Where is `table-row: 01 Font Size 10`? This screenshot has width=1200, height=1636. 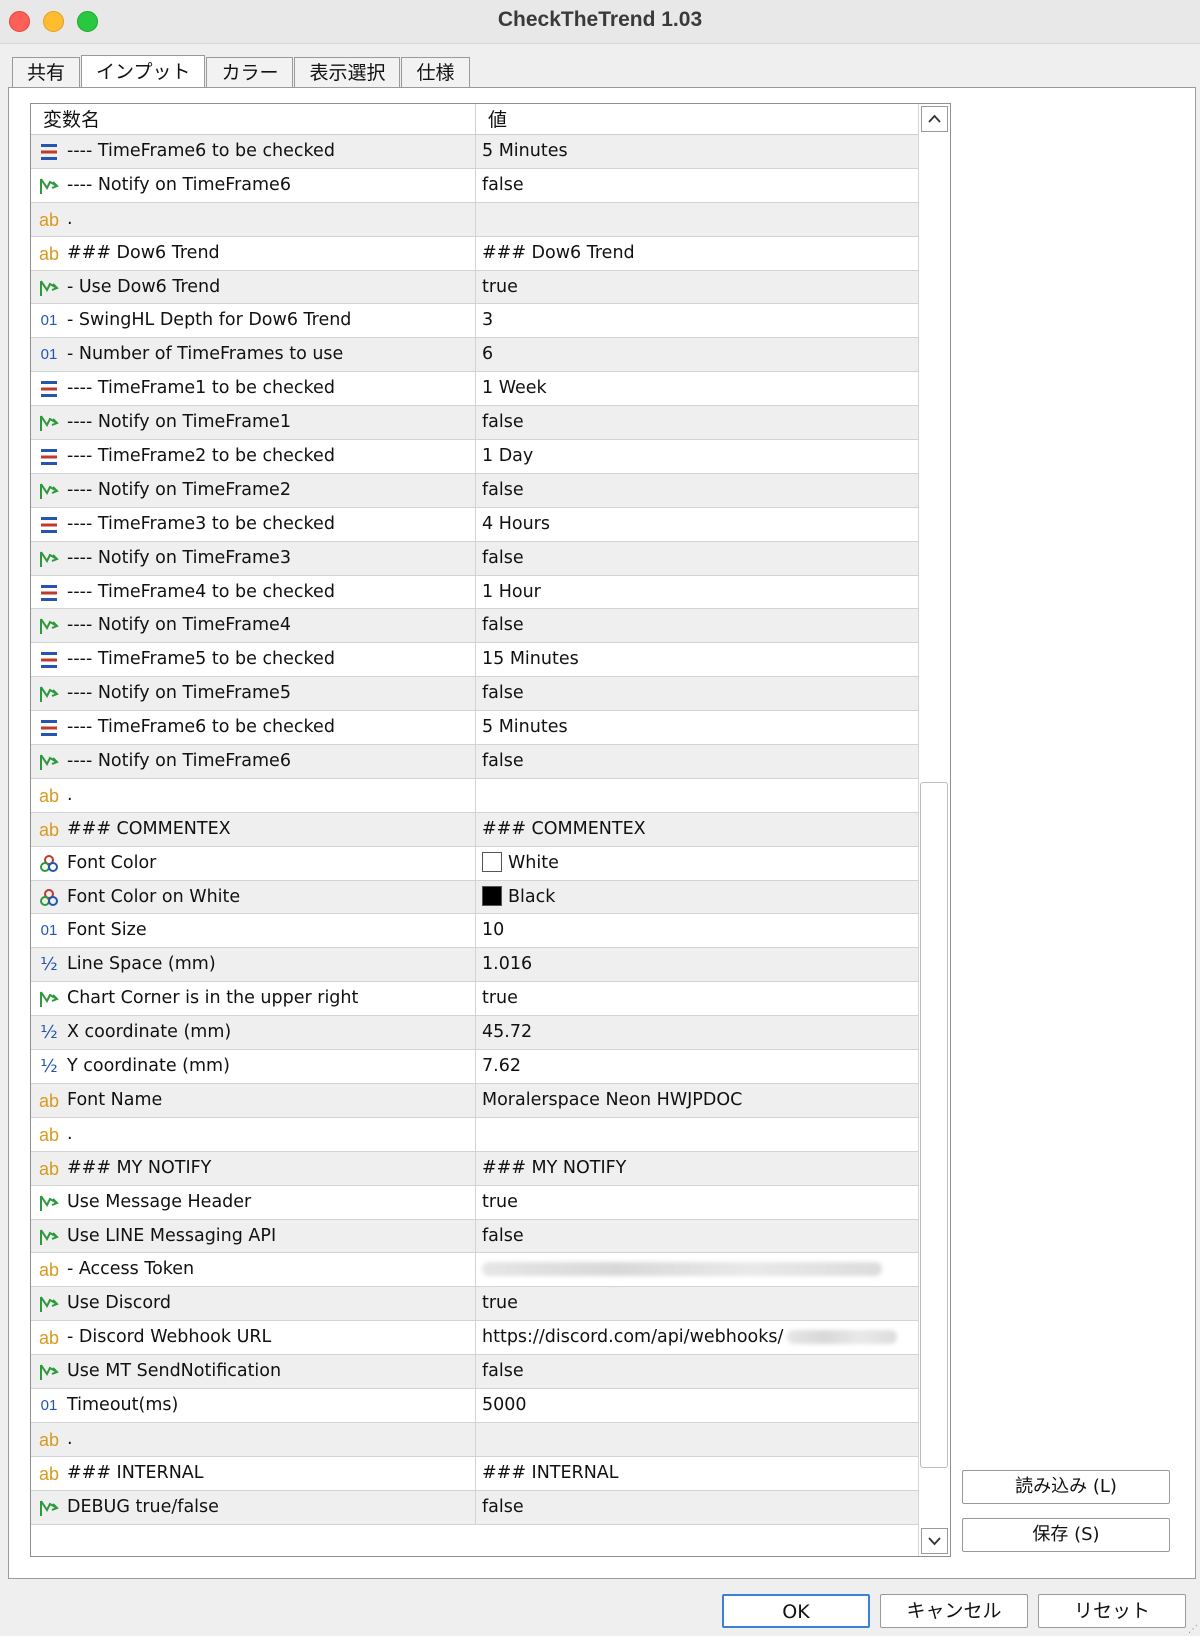 table-row: 01 Font Size 10 is located at coordinates (474, 931).